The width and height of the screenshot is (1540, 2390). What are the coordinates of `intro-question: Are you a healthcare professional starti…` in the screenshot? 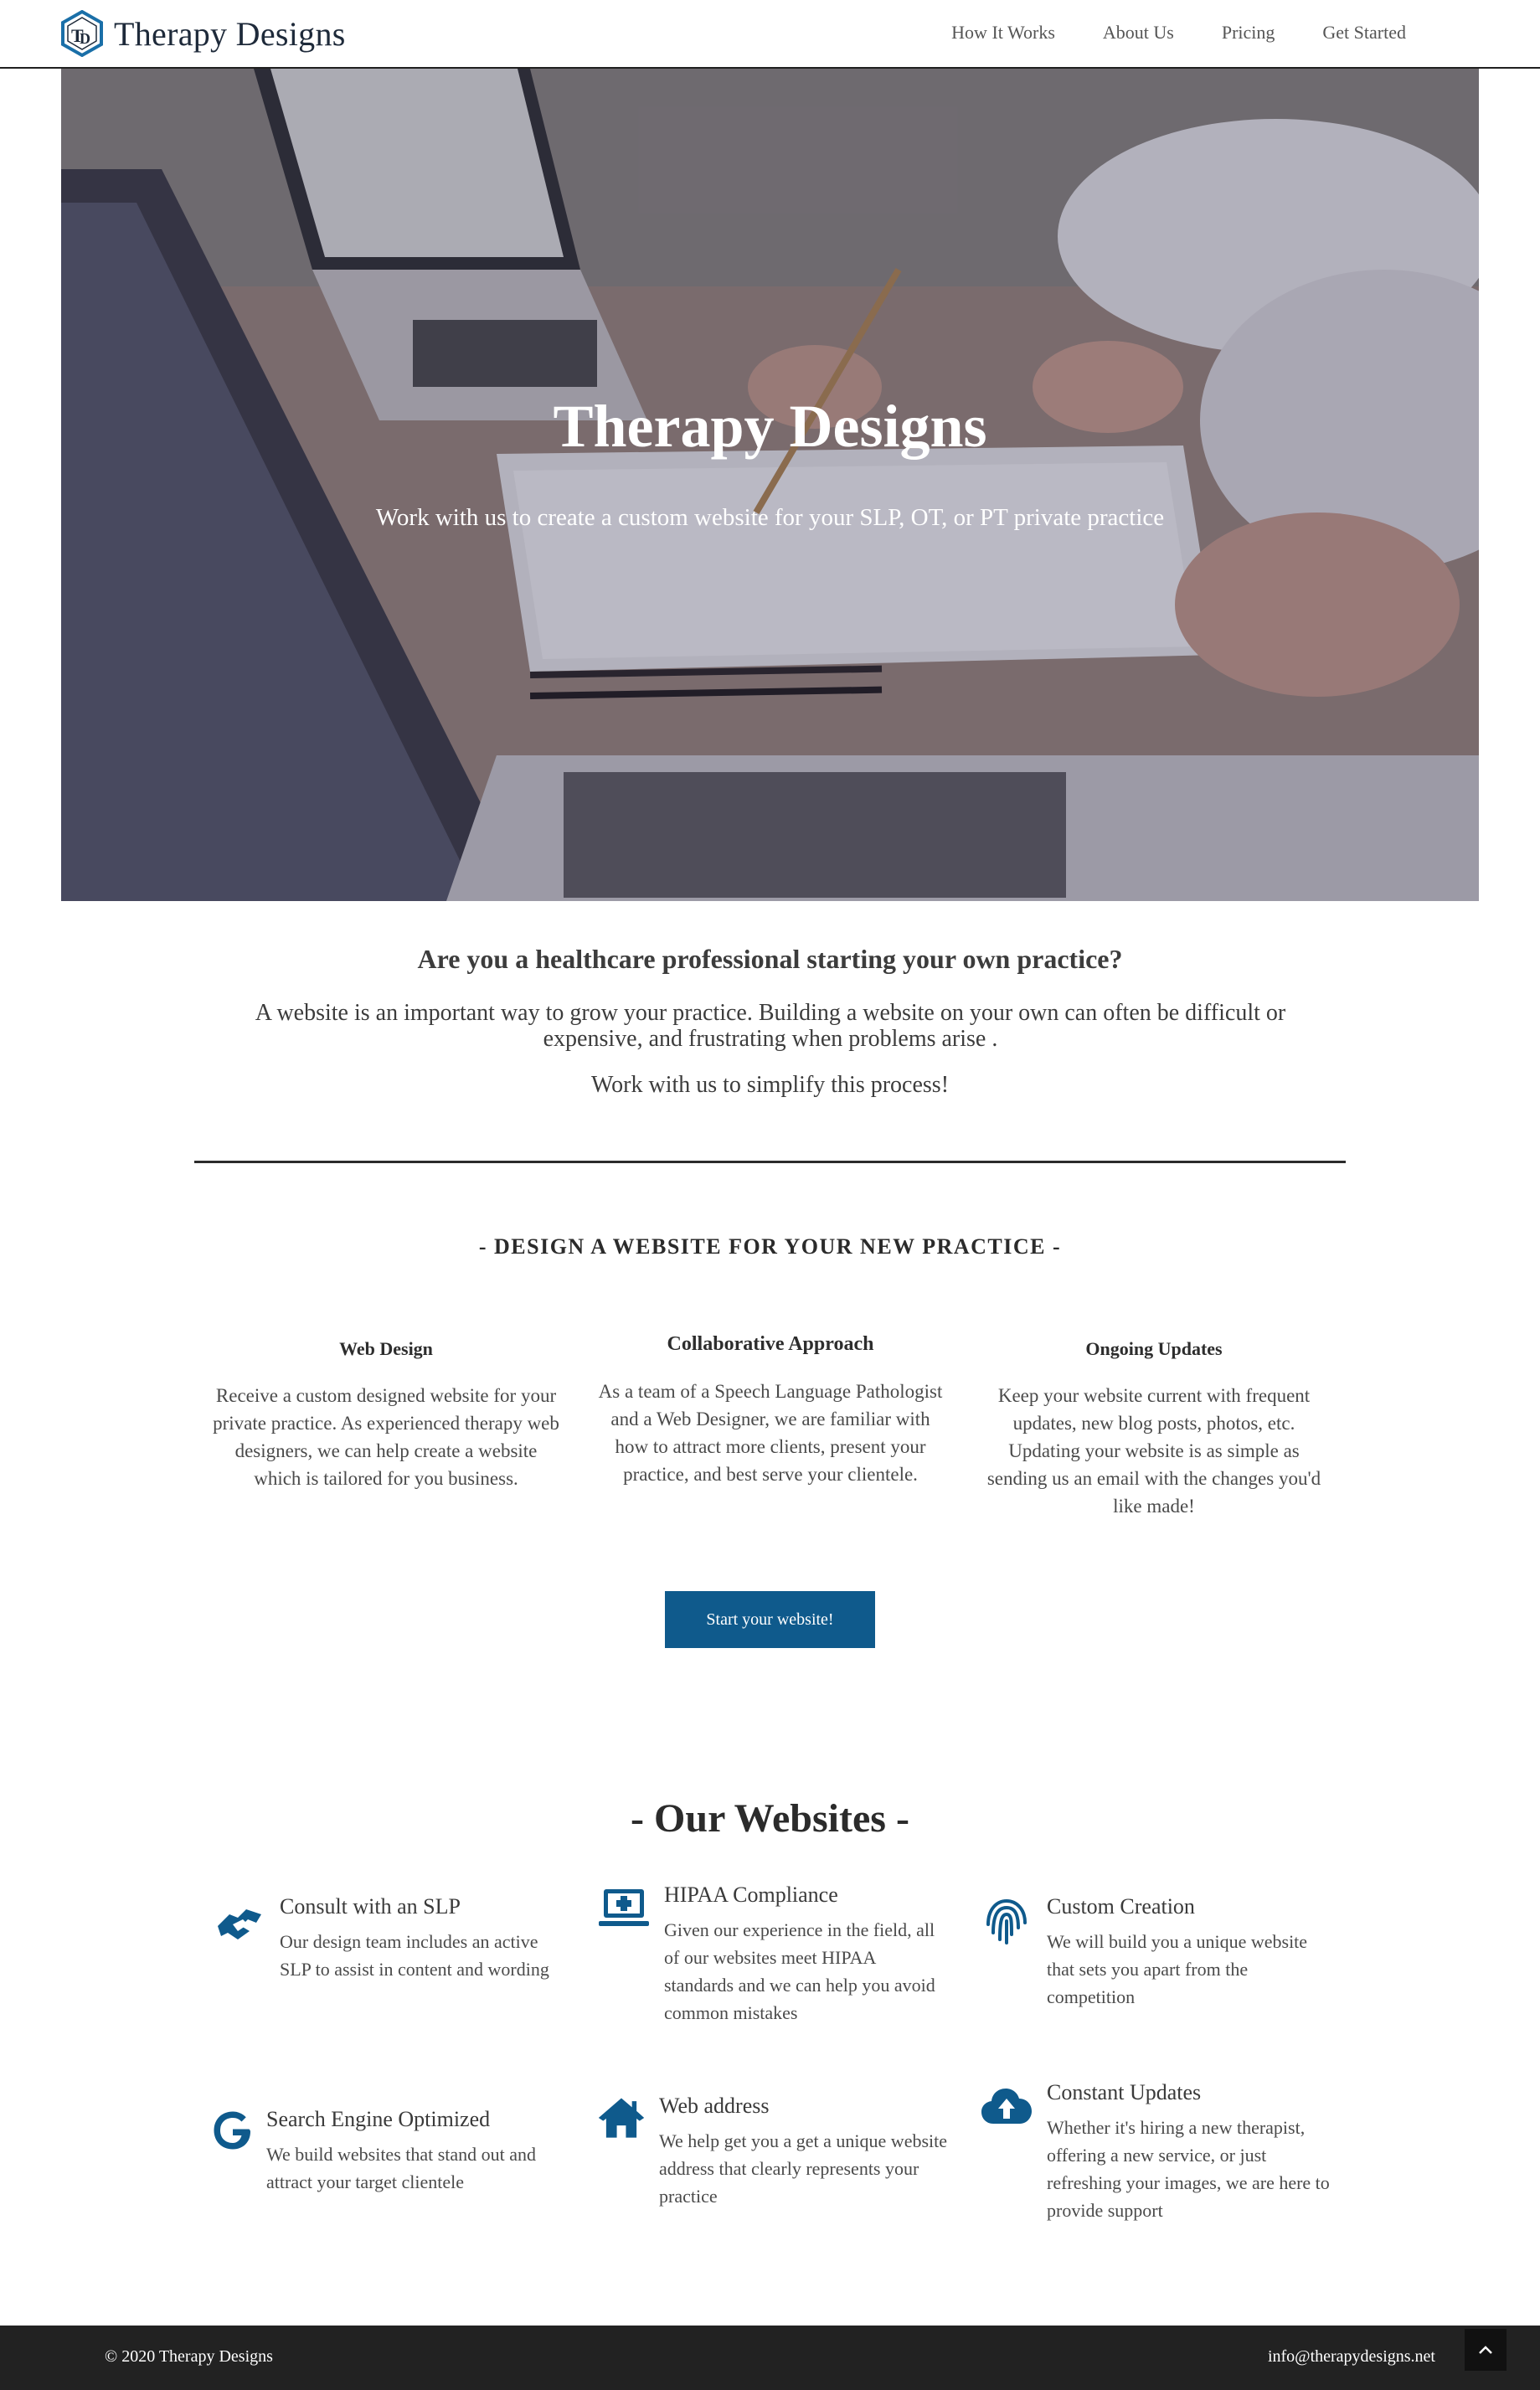 It's located at (770, 959).